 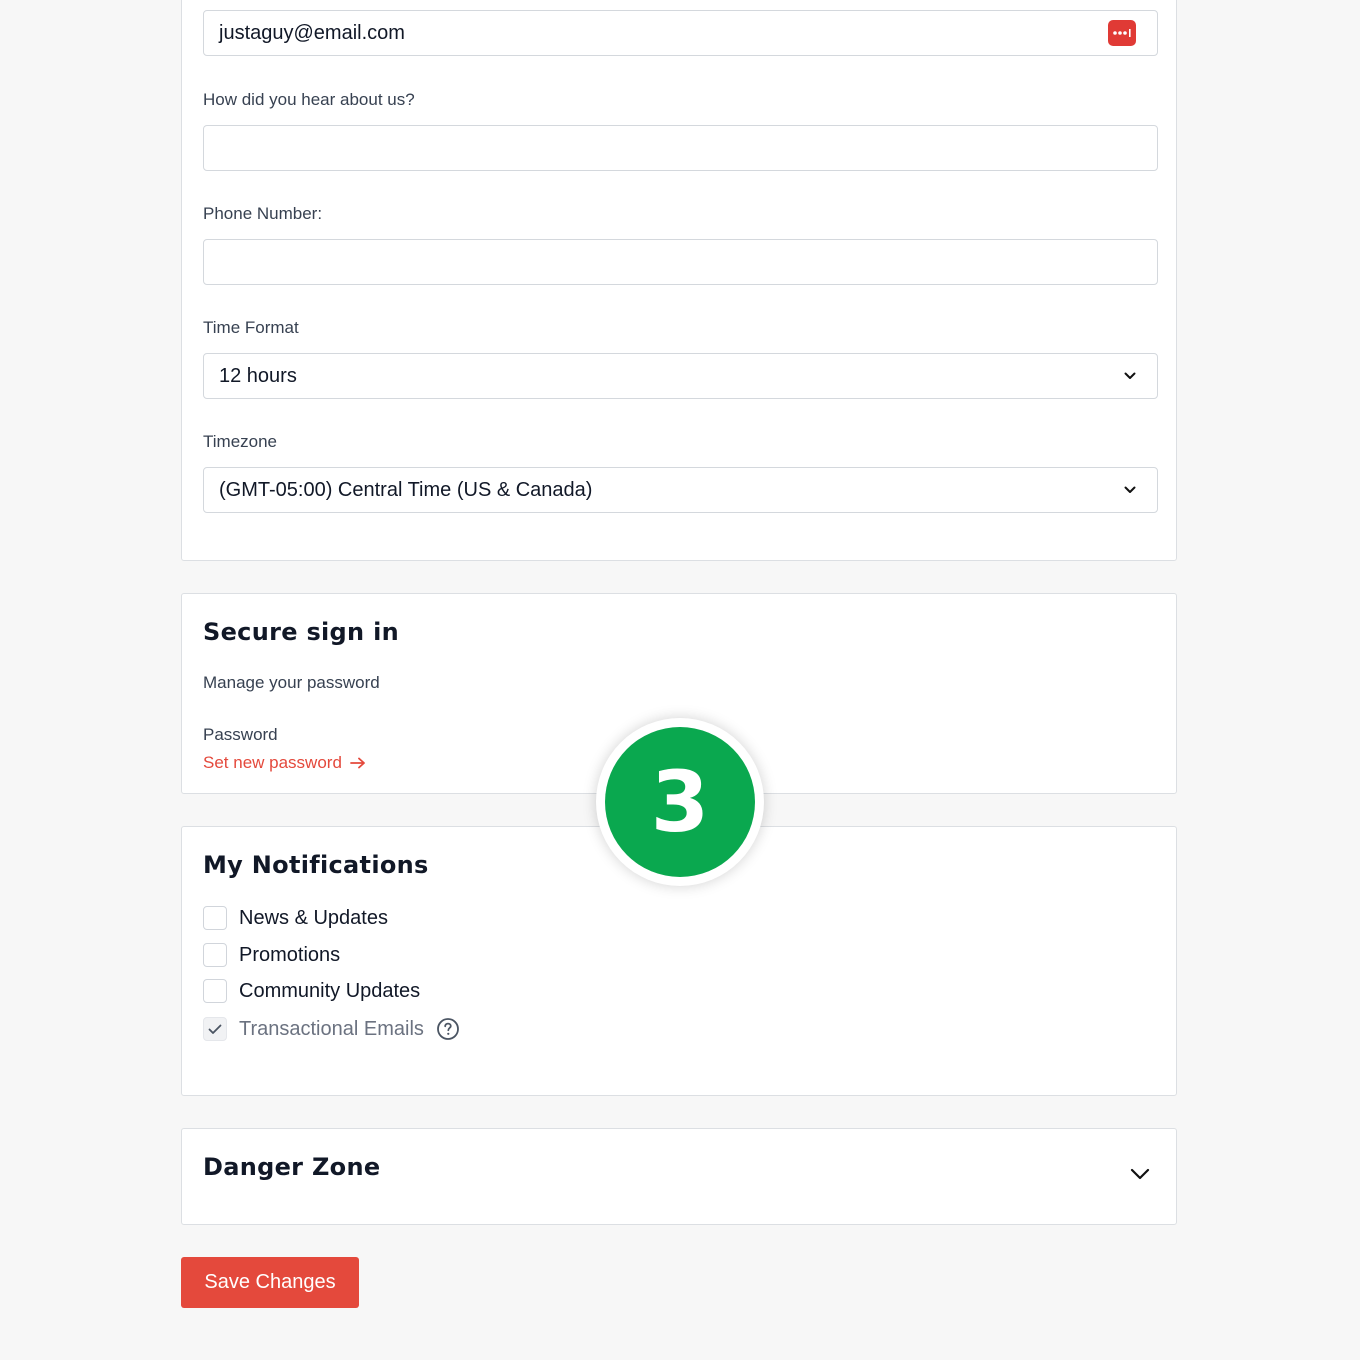 What do you see at coordinates (1122, 33) in the screenshot?
I see `password-manager-icon` at bounding box center [1122, 33].